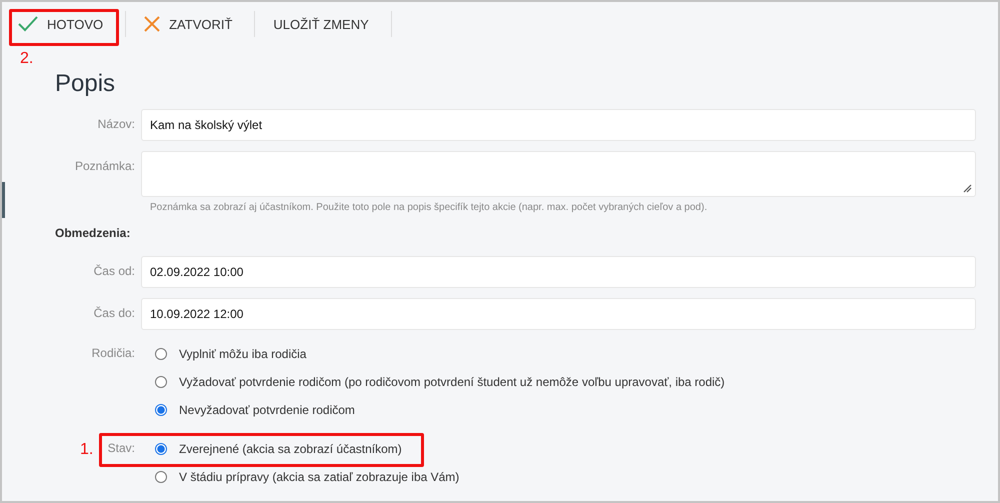 This screenshot has width=1000, height=503. Describe the element at coordinates (558, 125) in the screenshot. I see `input-field: Kam na školský výlet` at that location.